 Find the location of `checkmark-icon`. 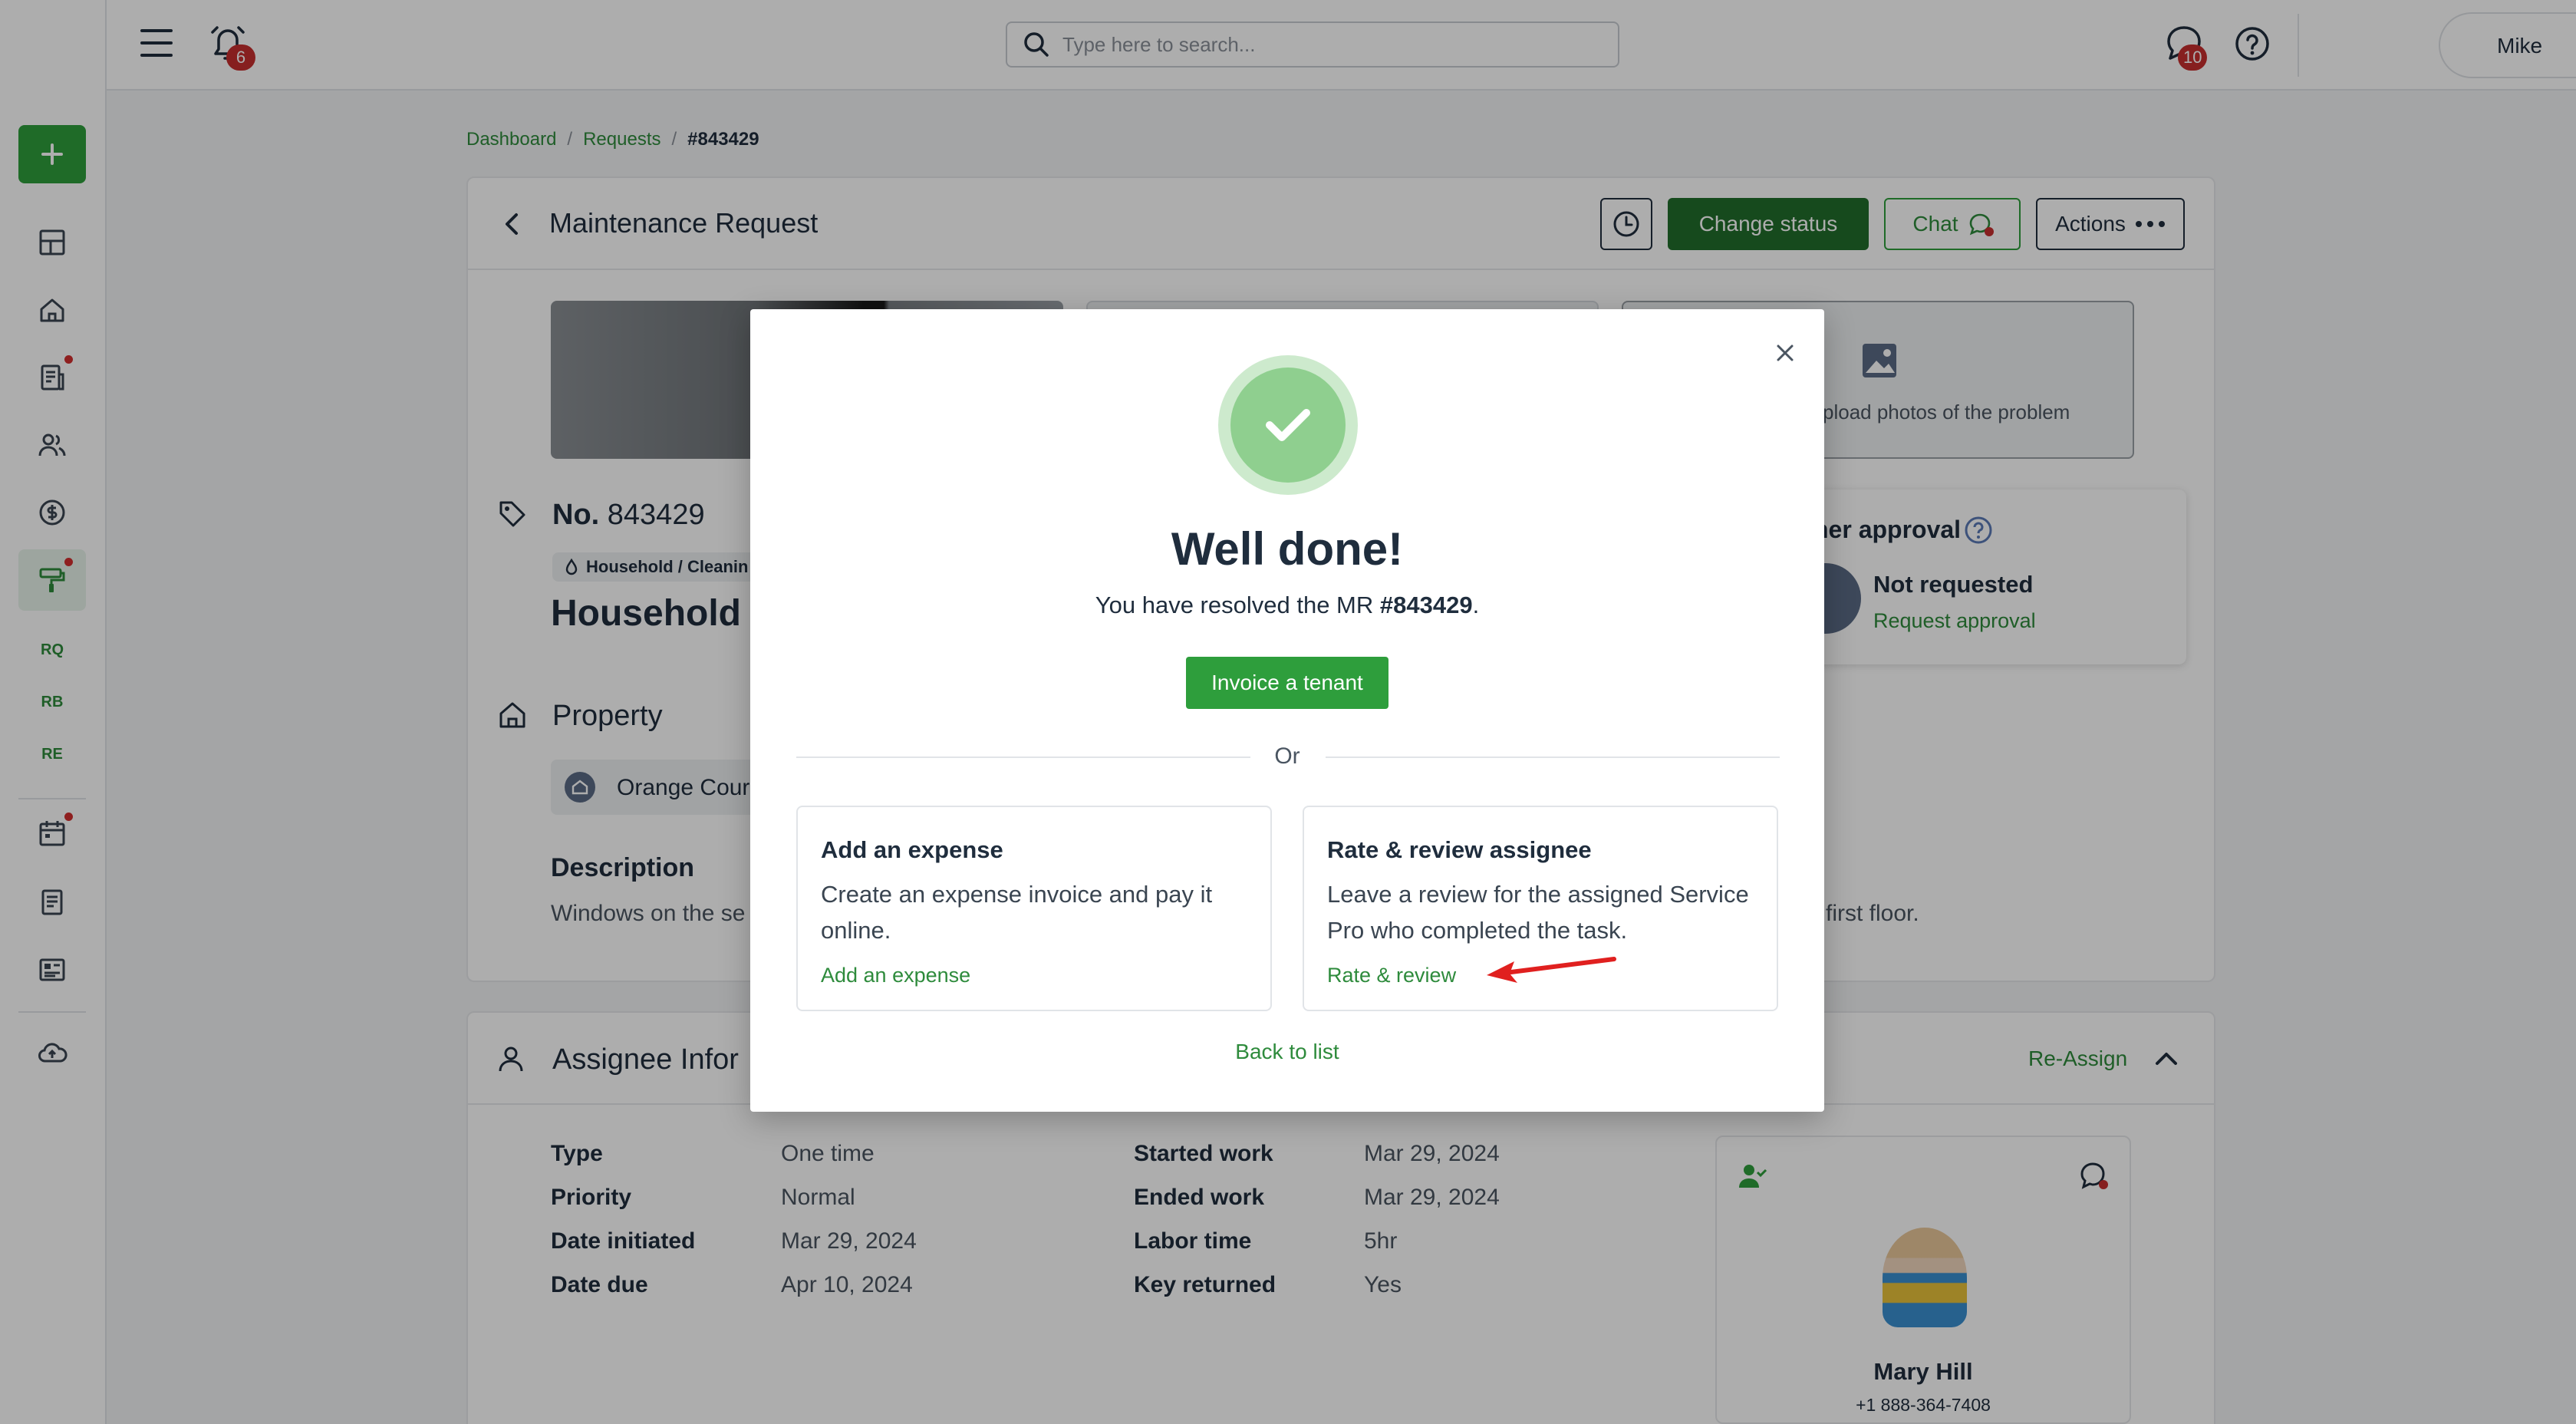

checkmark-icon is located at coordinates (1288, 425).